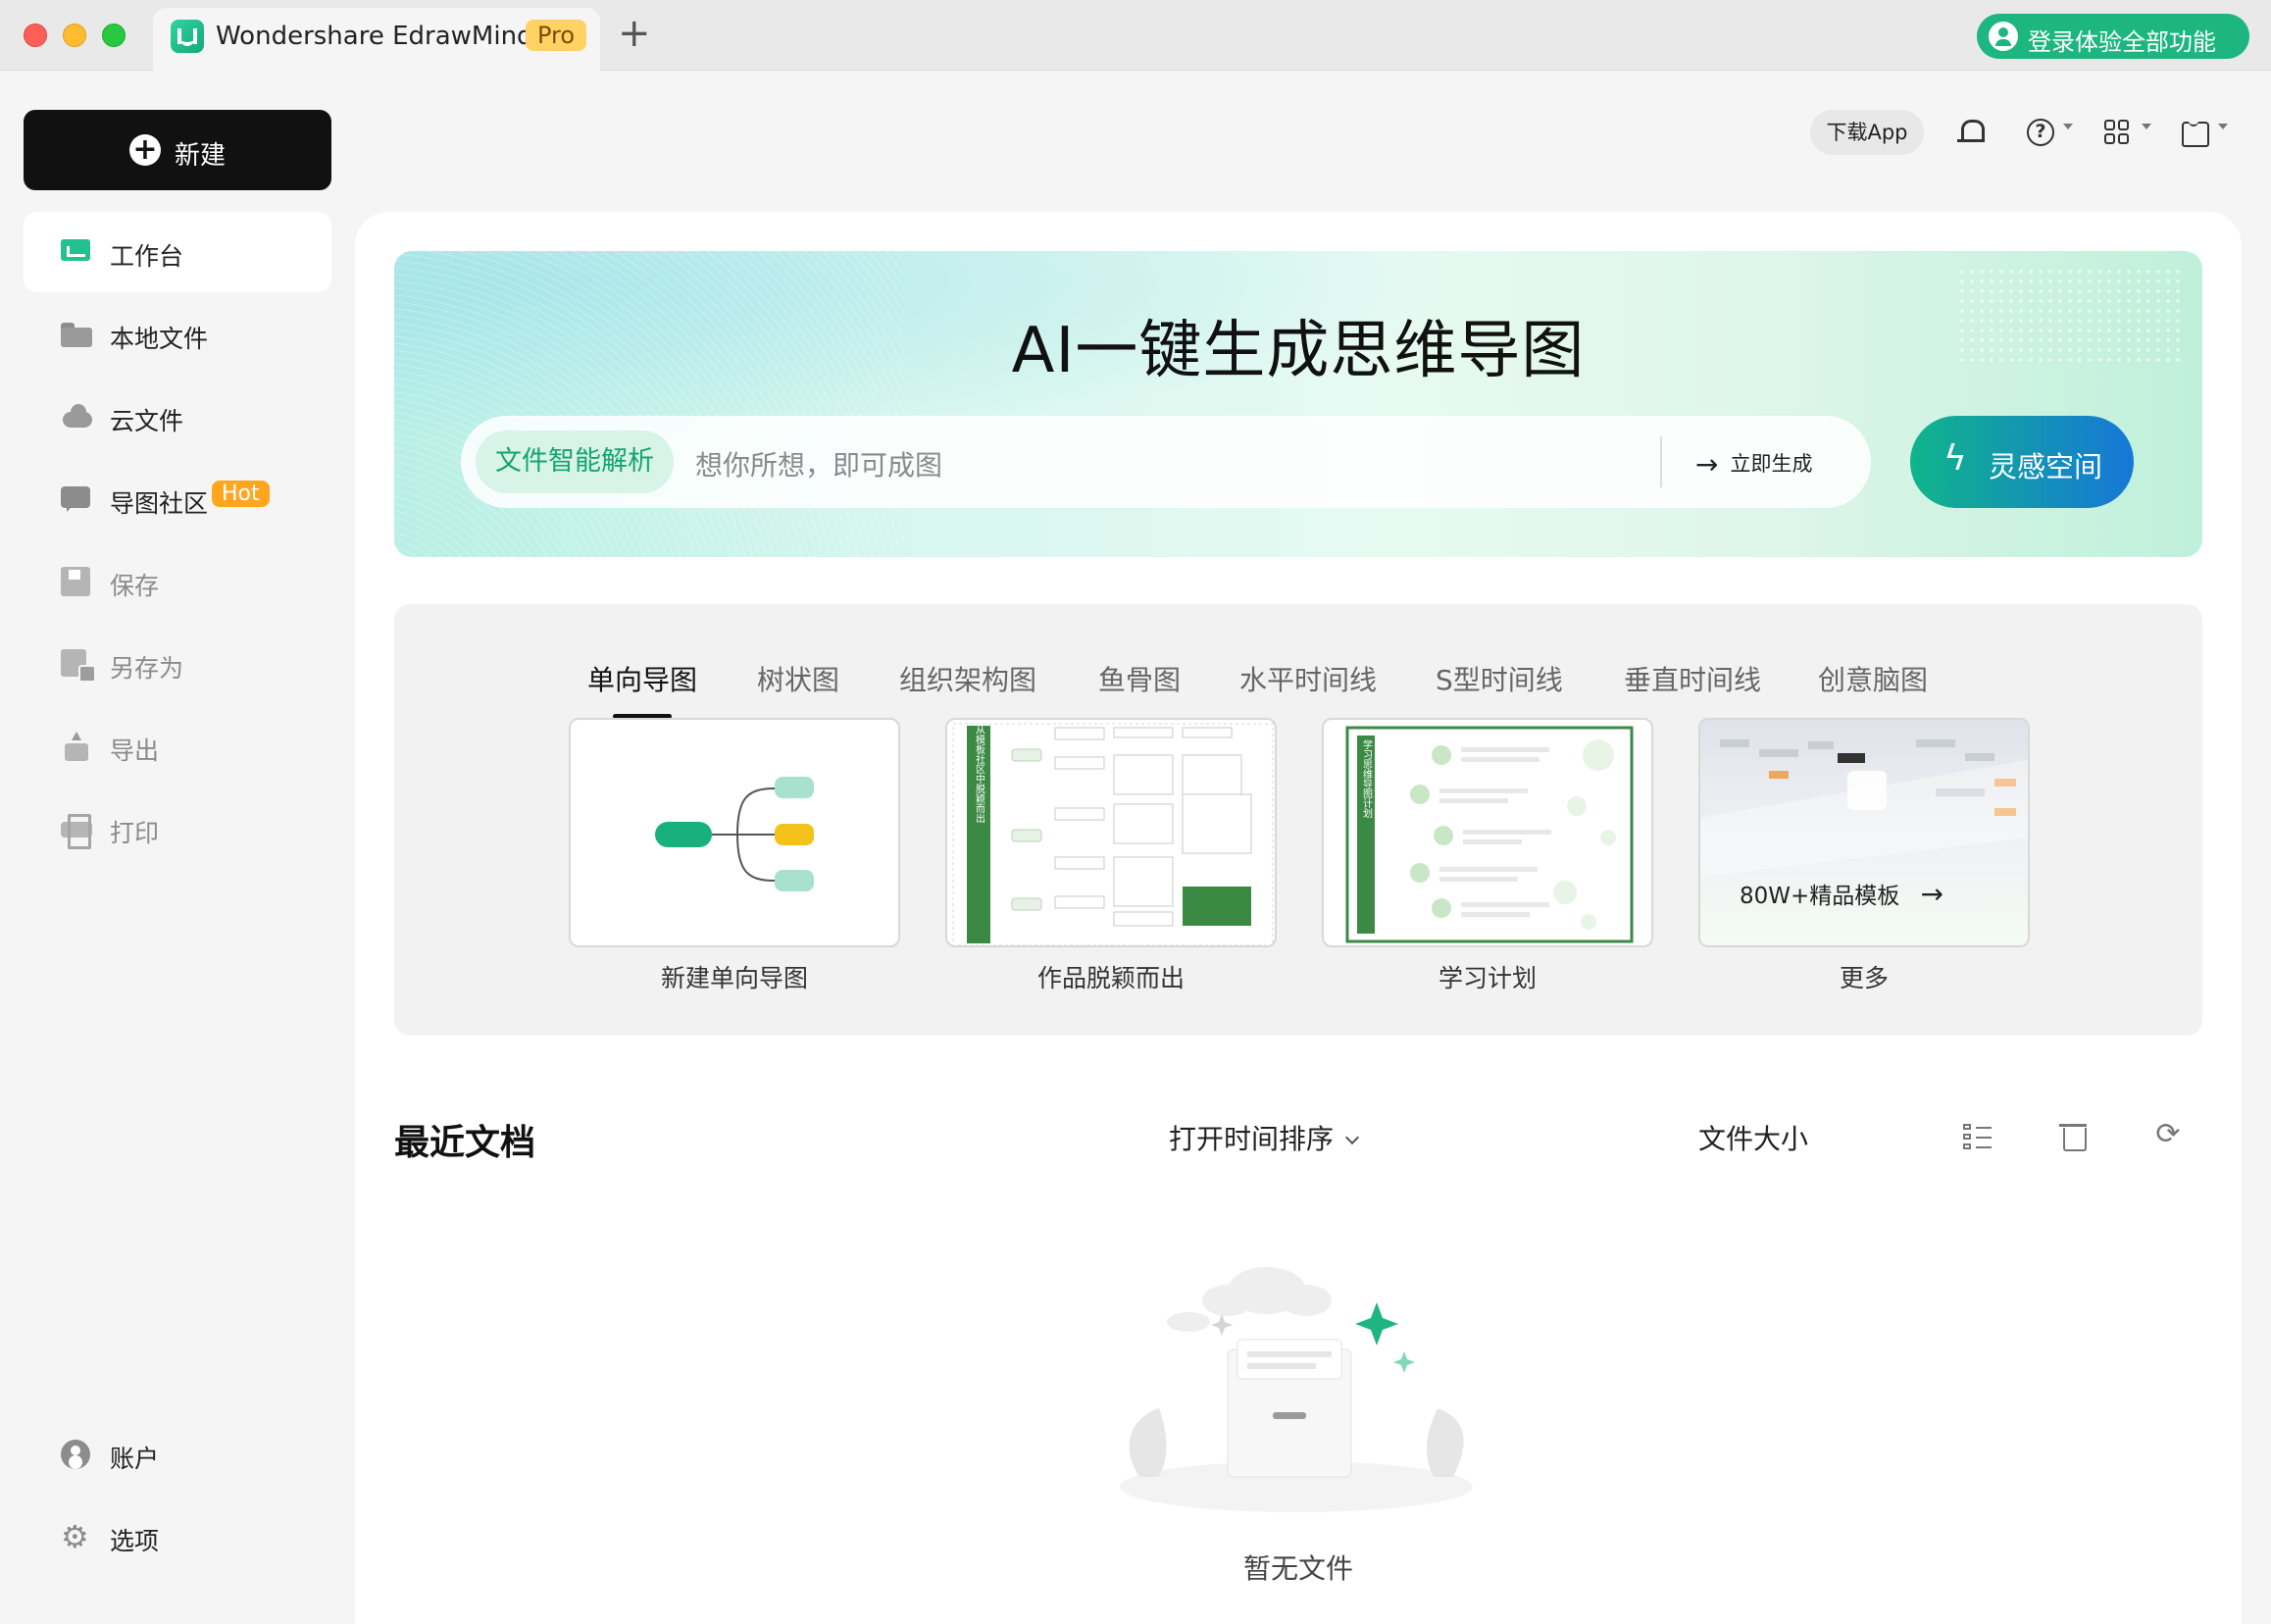  I want to click on help-icon: ?, so click(2040, 132).